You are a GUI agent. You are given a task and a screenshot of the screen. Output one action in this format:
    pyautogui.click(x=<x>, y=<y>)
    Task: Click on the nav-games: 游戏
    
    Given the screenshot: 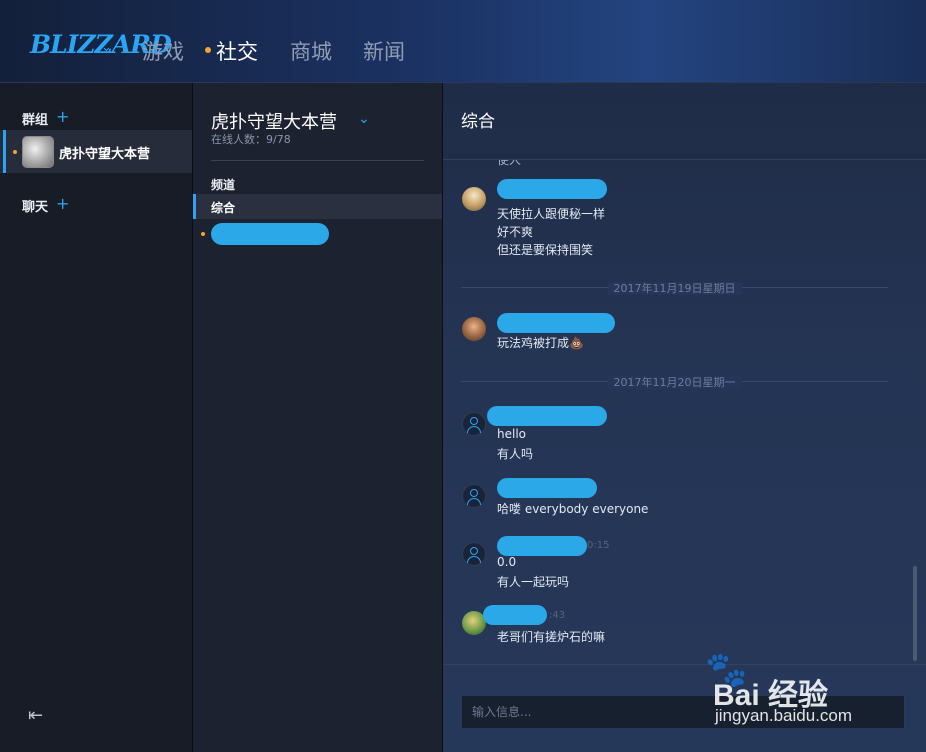 What is the action you would take?
    pyautogui.click(x=163, y=51)
    